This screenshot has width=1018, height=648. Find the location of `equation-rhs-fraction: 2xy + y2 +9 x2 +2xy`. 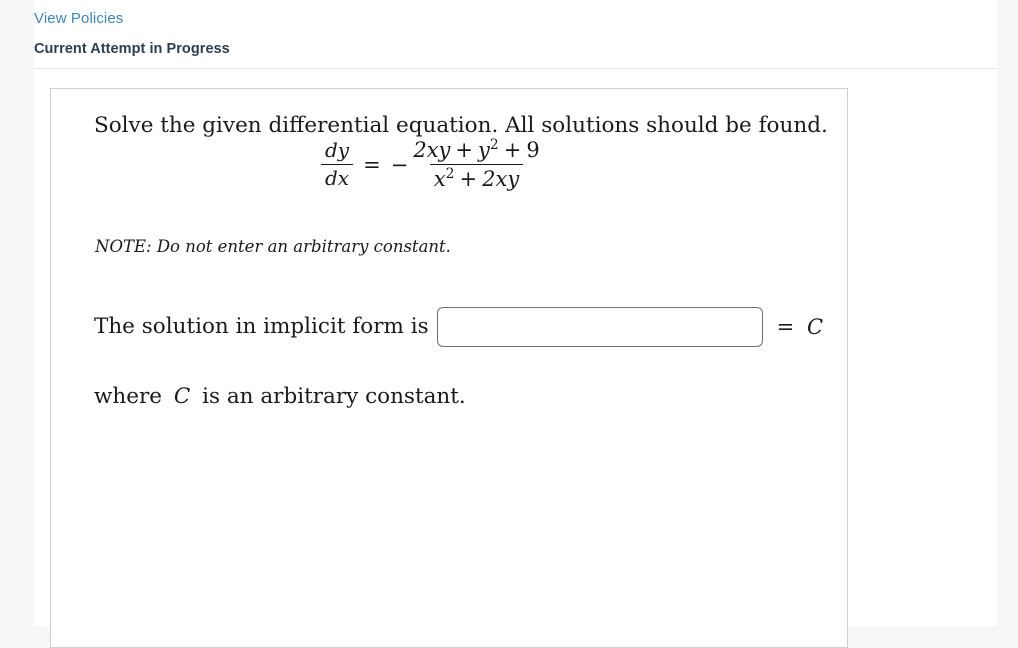

equation-rhs-fraction: 2xy + y2 +9 x2 +2xy is located at coordinates (476, 164).